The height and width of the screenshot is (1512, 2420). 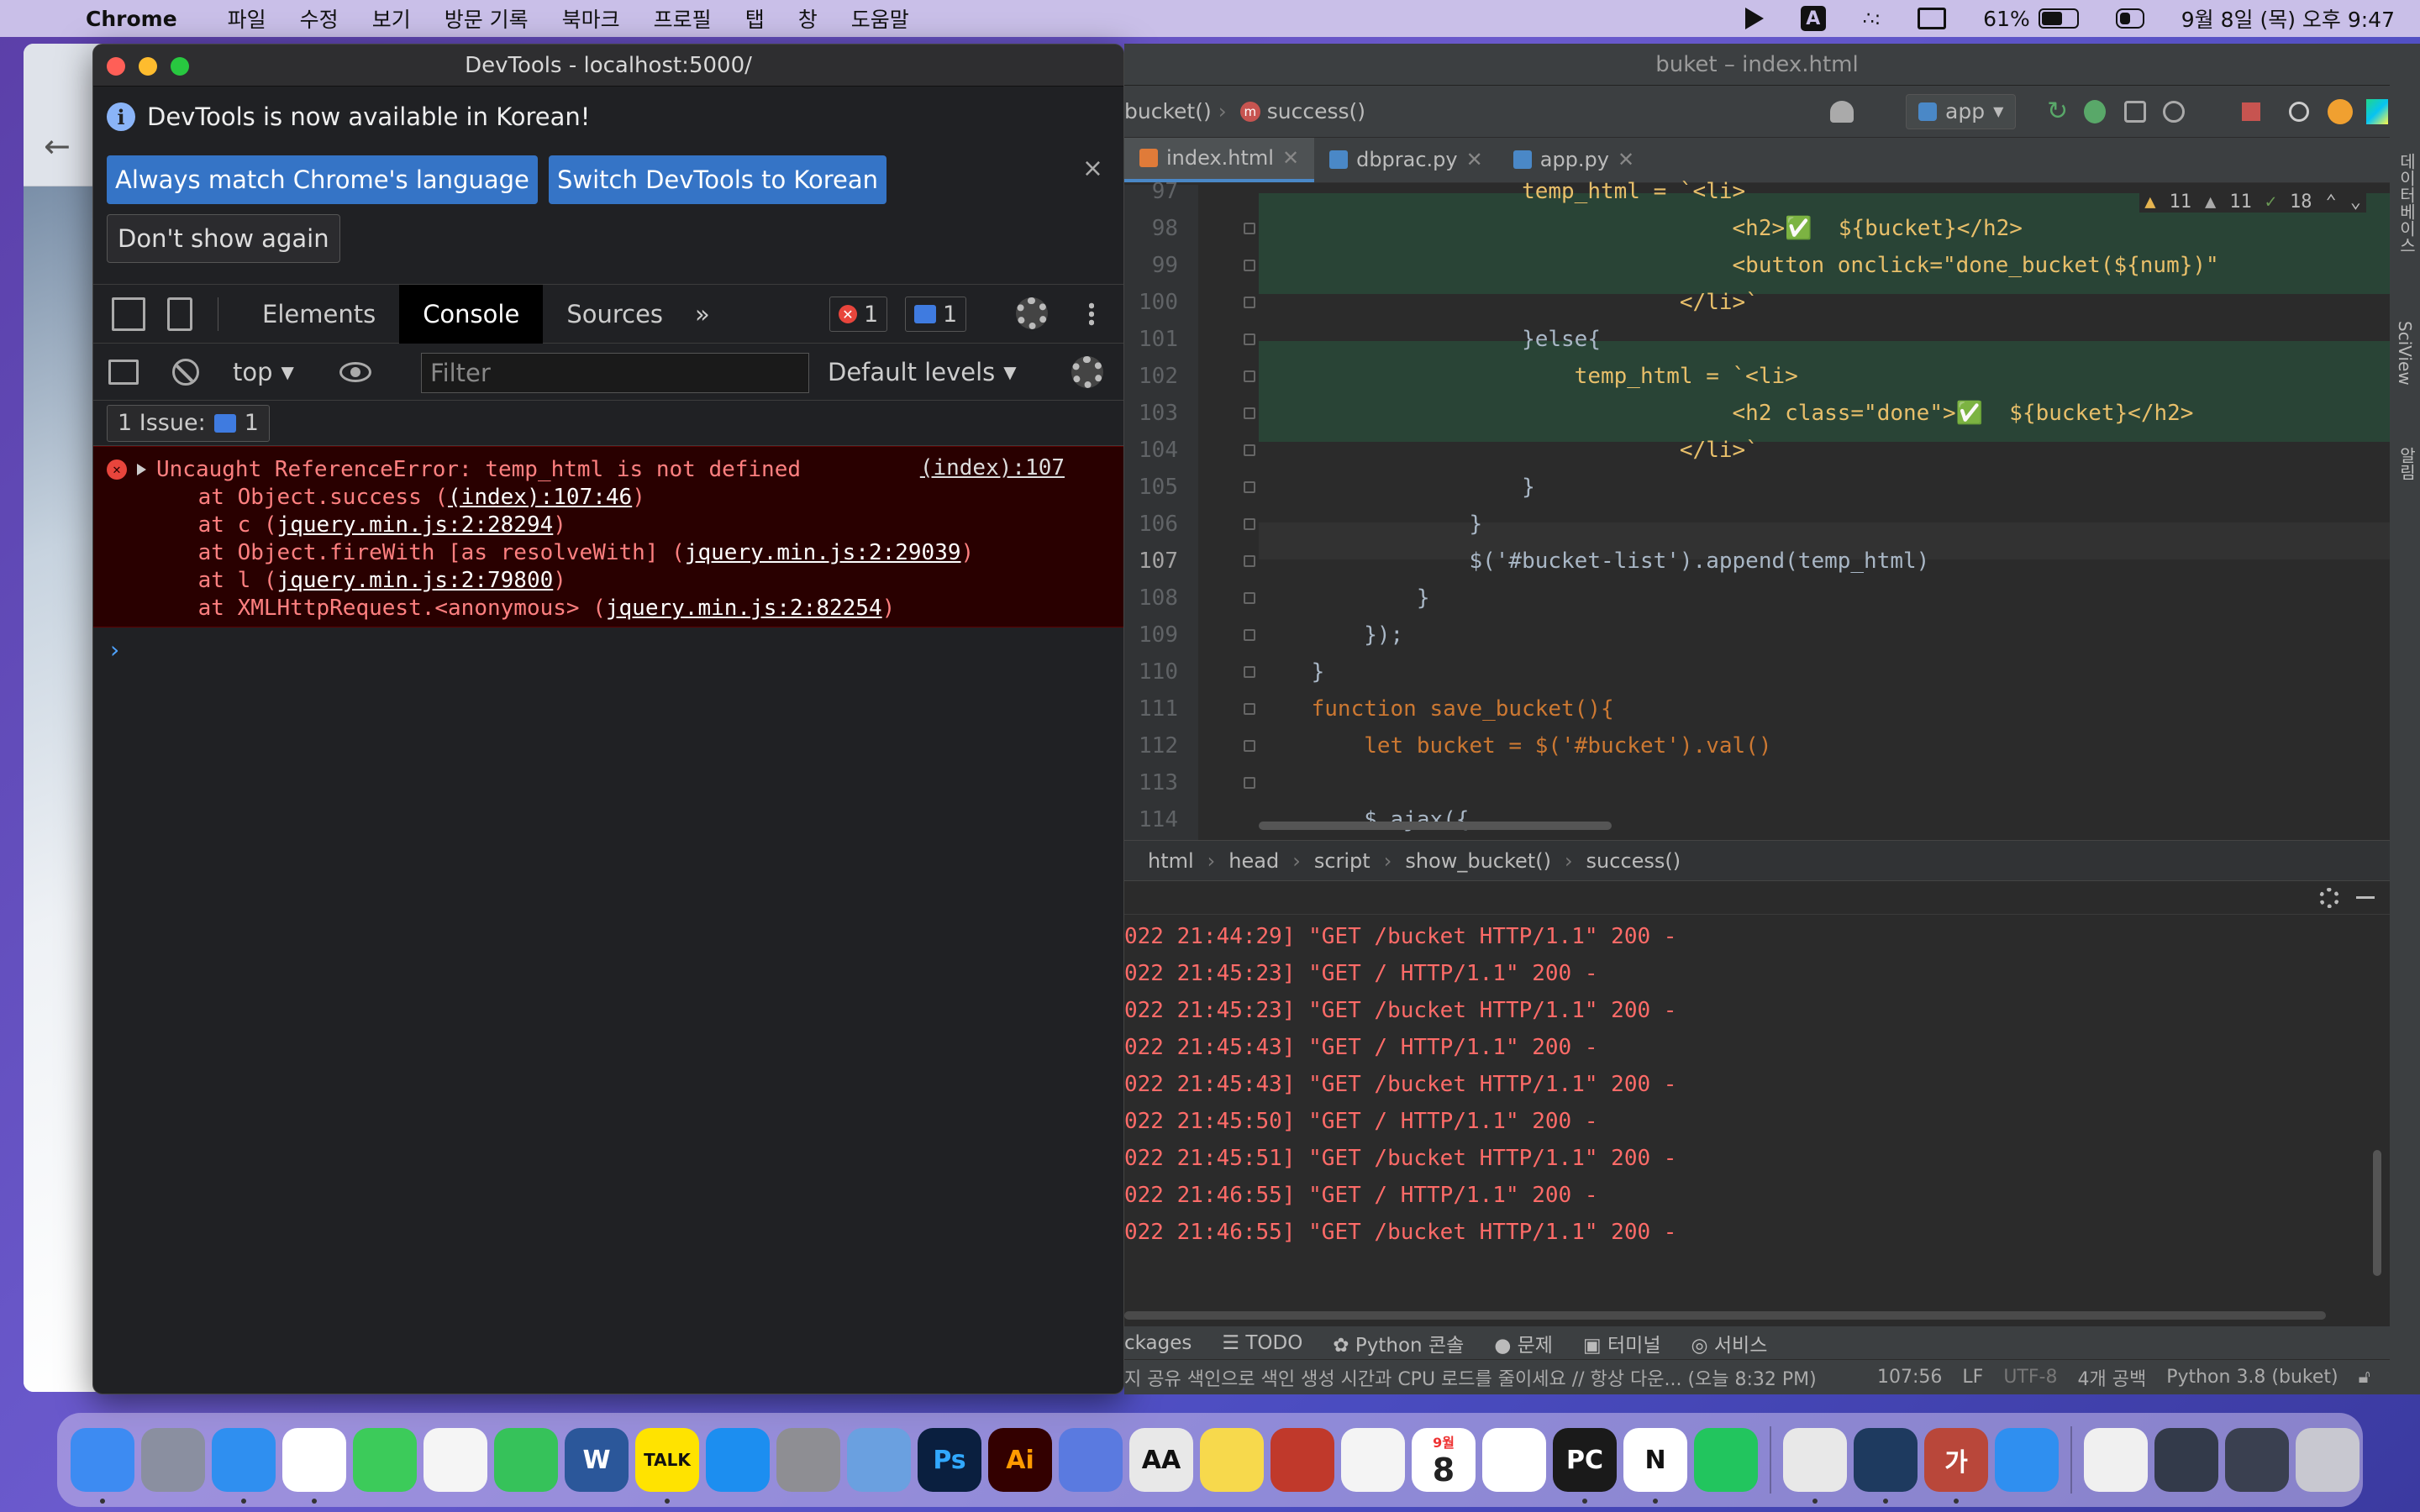 I want to click on chevron-down-icon: ⌄, so click(x=2355, y=202).